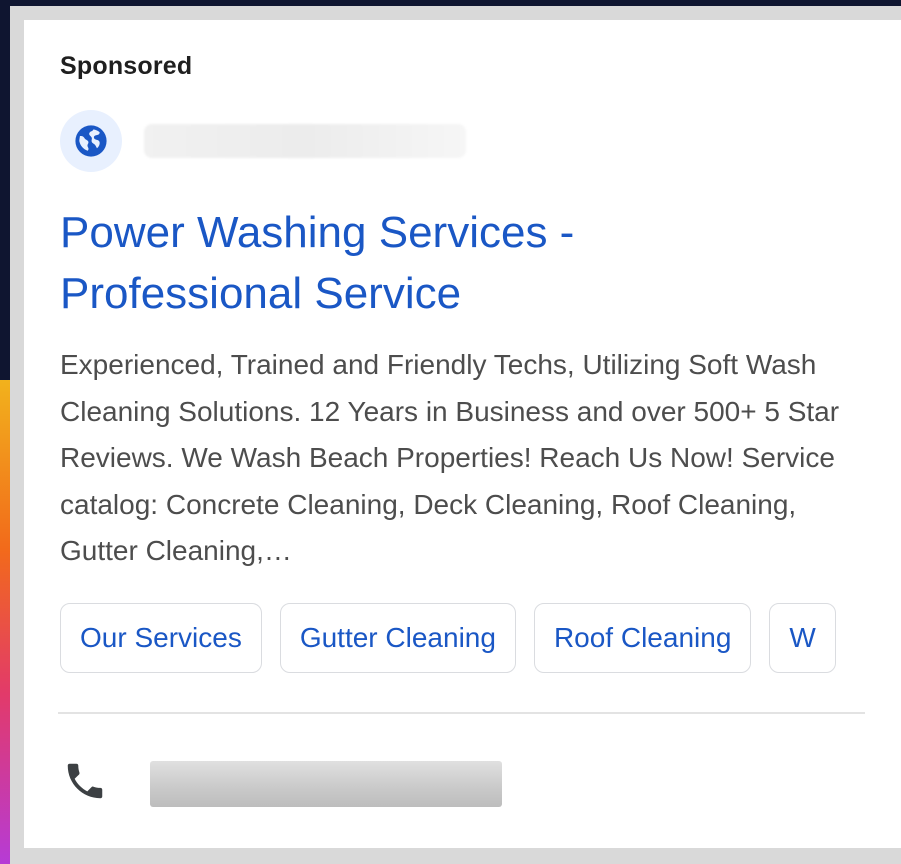 This screenshot has width=901, height=864. What do you see at coordinates (5, 622) in the screenshot?
I see `background-gradient-strip` at bounding box center [5, 622].